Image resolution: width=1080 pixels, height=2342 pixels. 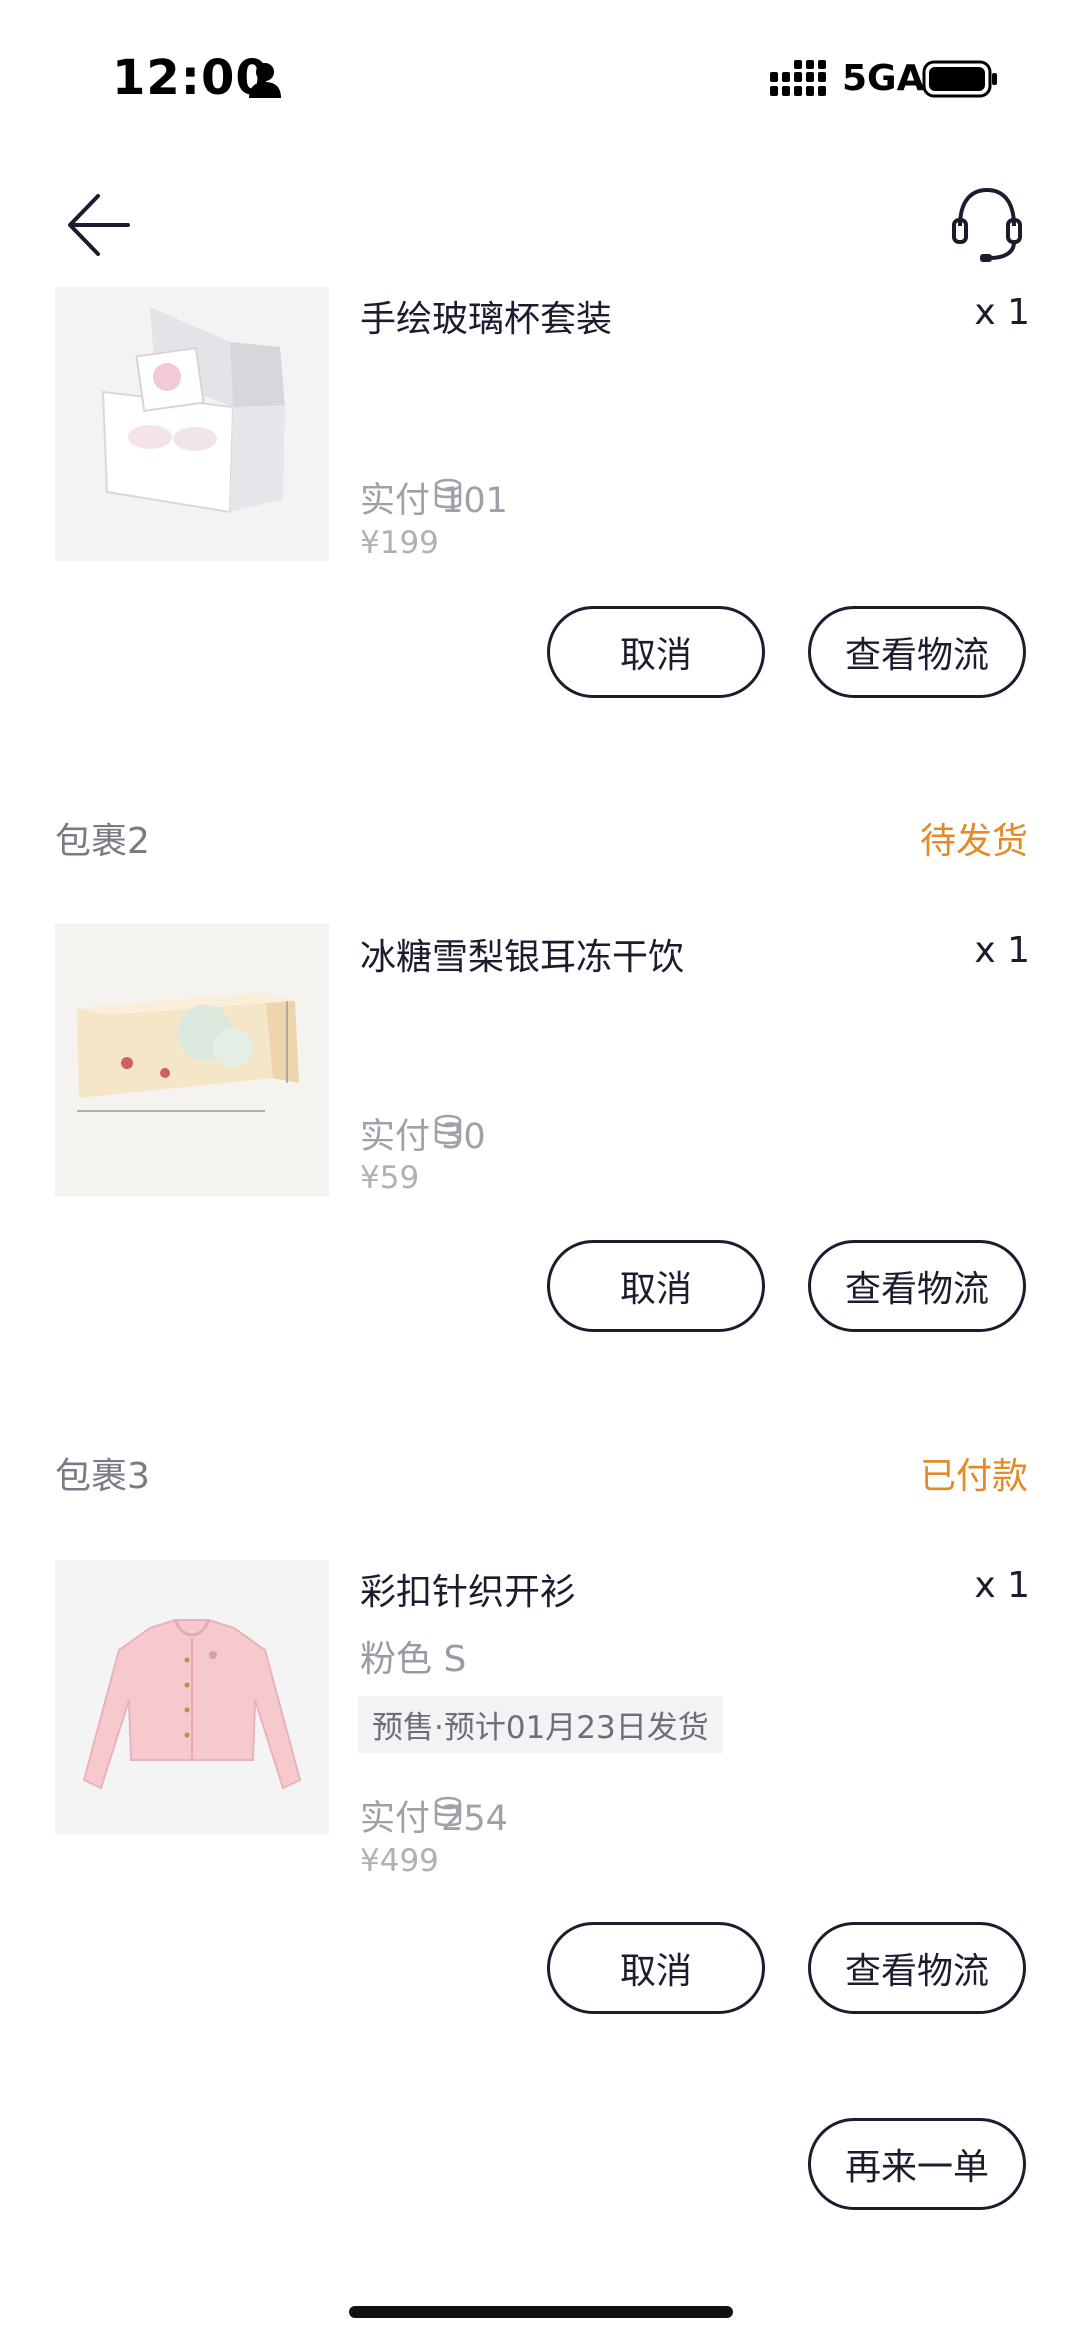 I want to click on product-variant: 粉色 S, so click(x=413, y=1659).